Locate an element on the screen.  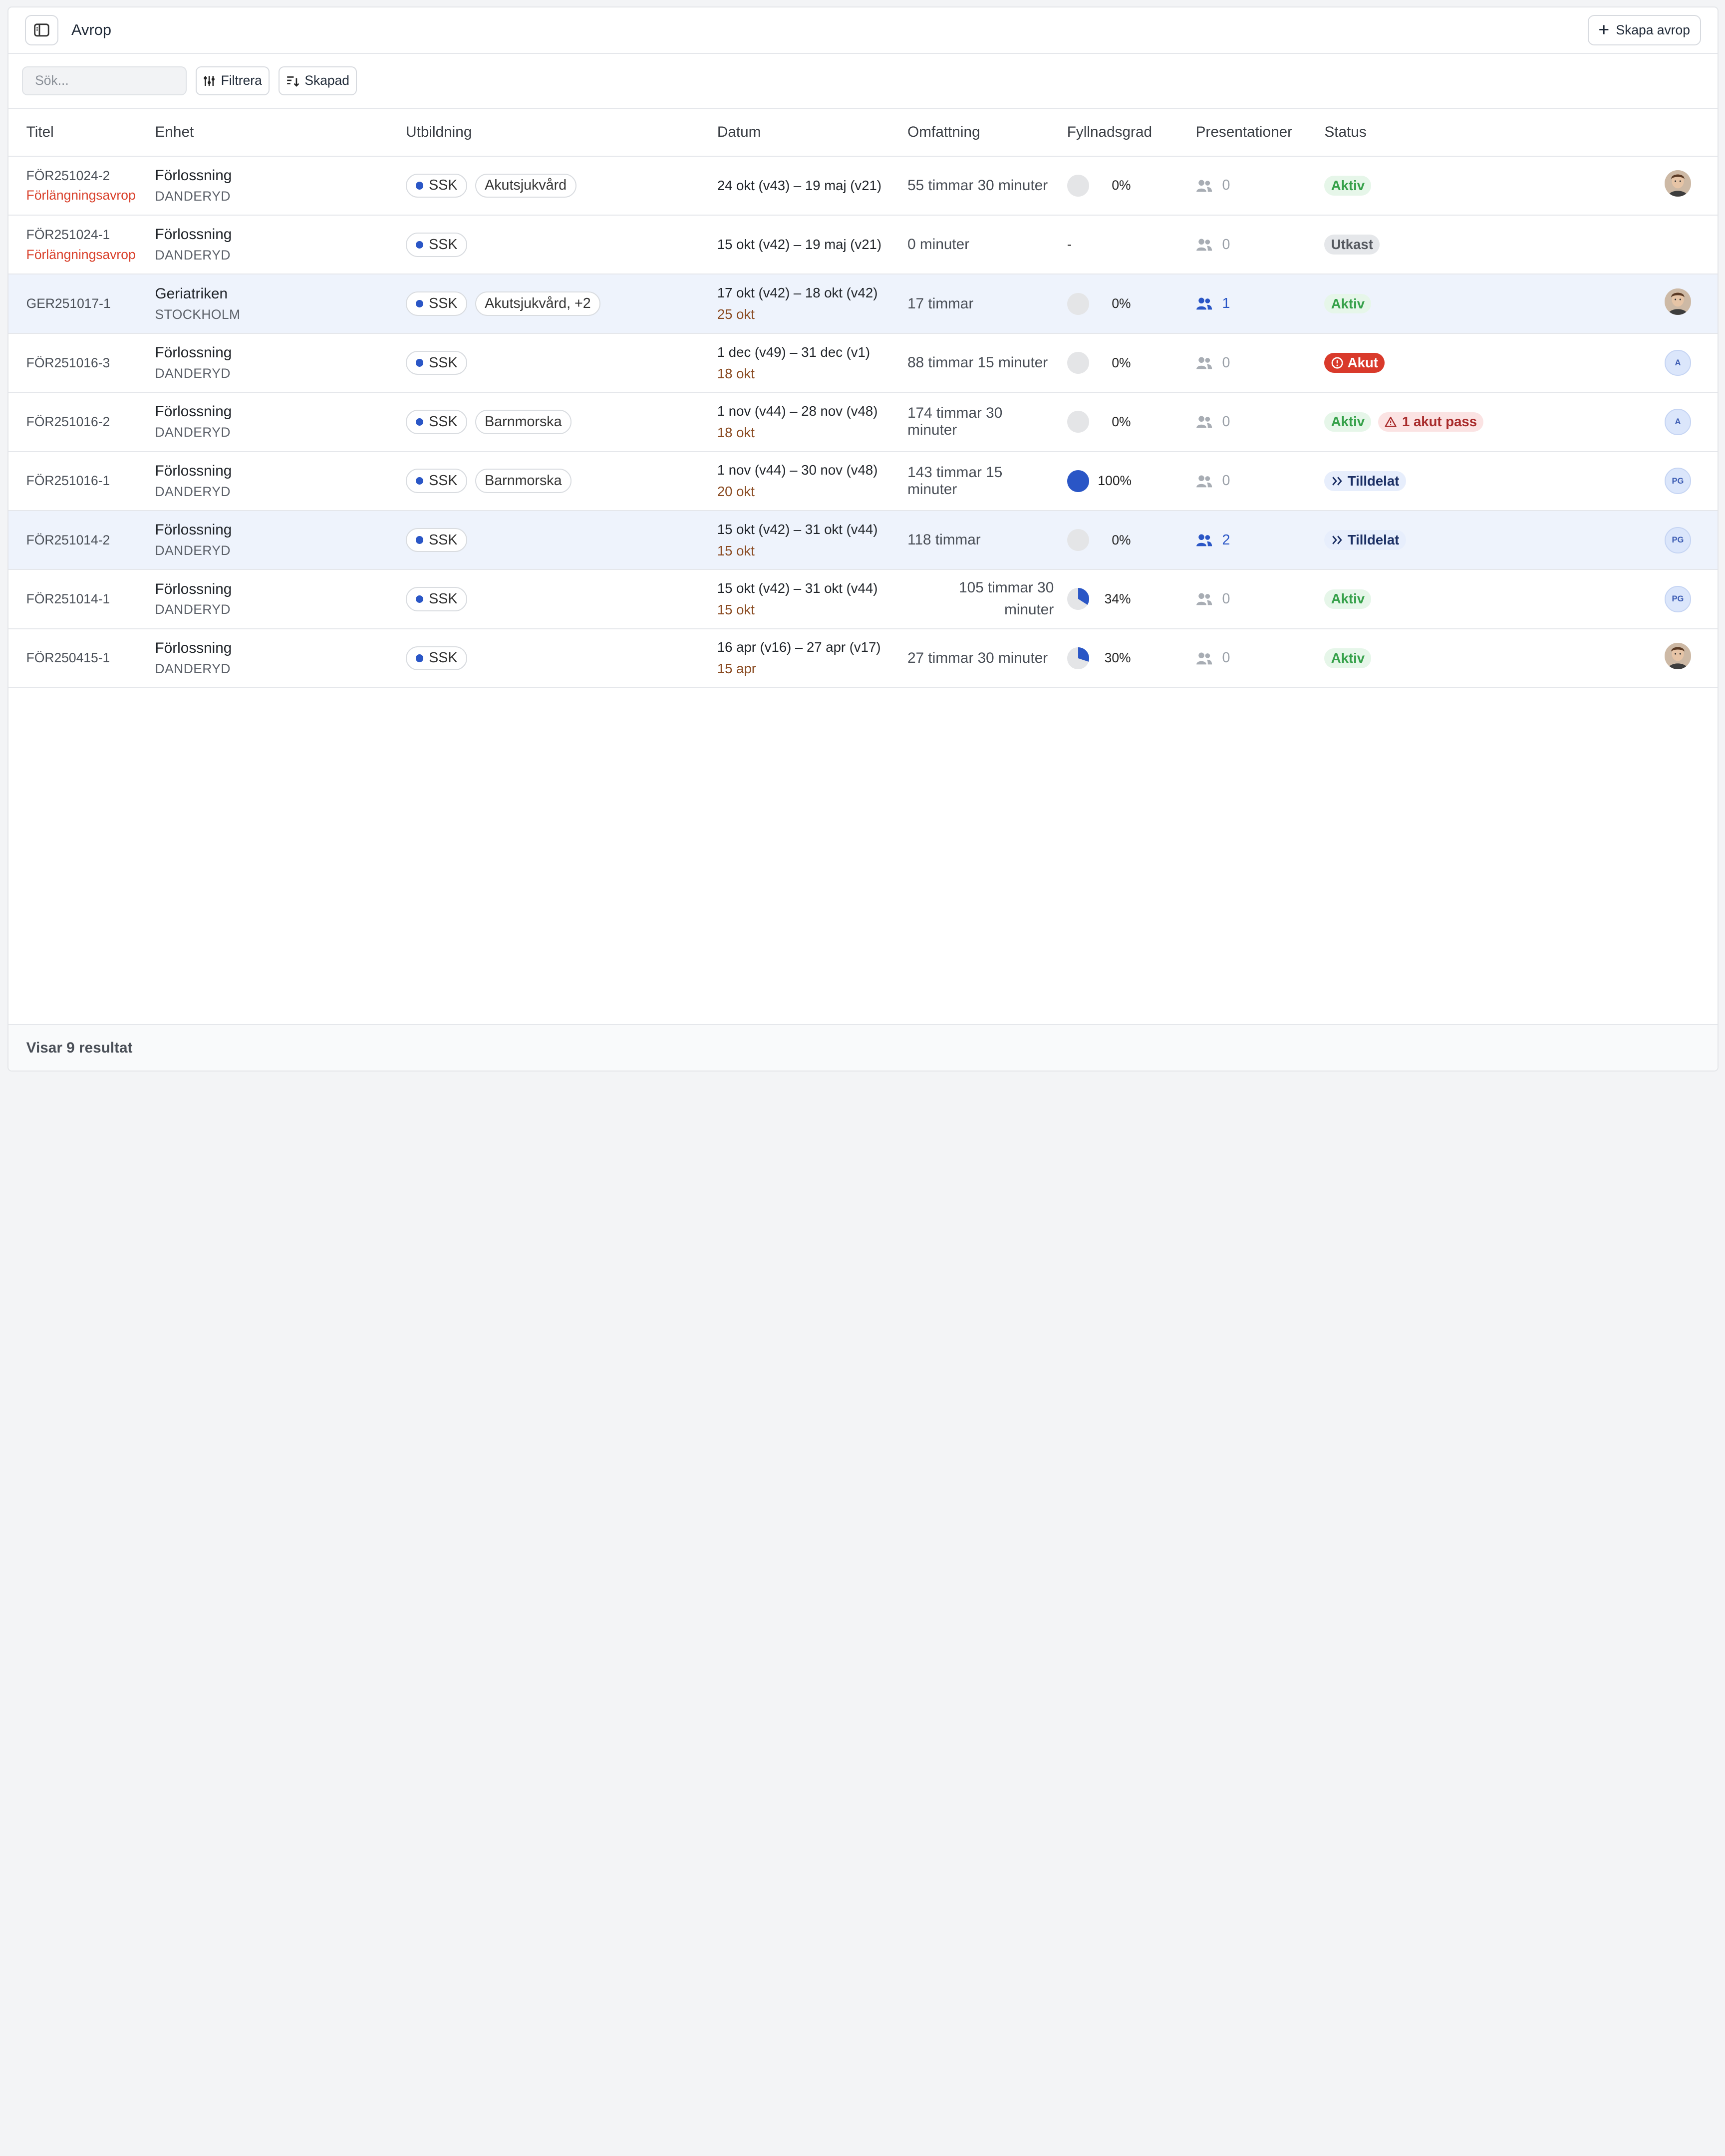
column-header-utbildning: Utbildning is located at coordinates (544, 132).